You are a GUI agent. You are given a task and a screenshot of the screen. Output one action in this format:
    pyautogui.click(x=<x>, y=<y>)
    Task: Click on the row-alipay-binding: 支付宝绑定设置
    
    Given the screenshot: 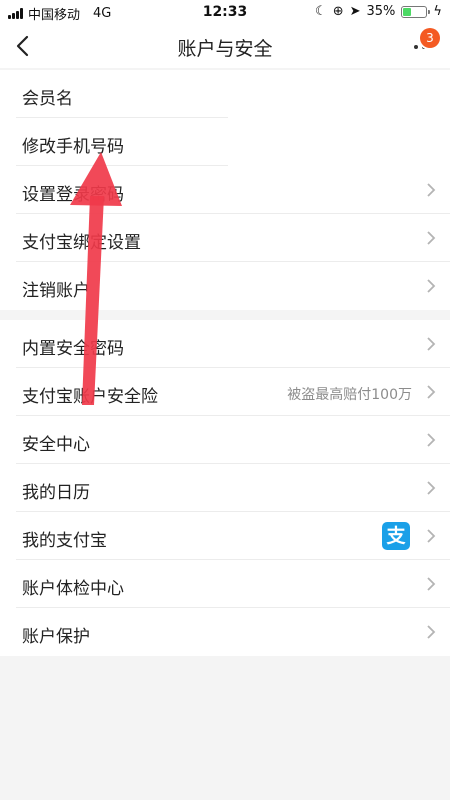 What is the action you would take?
    pyautogui.click(x=225, y=238)
    